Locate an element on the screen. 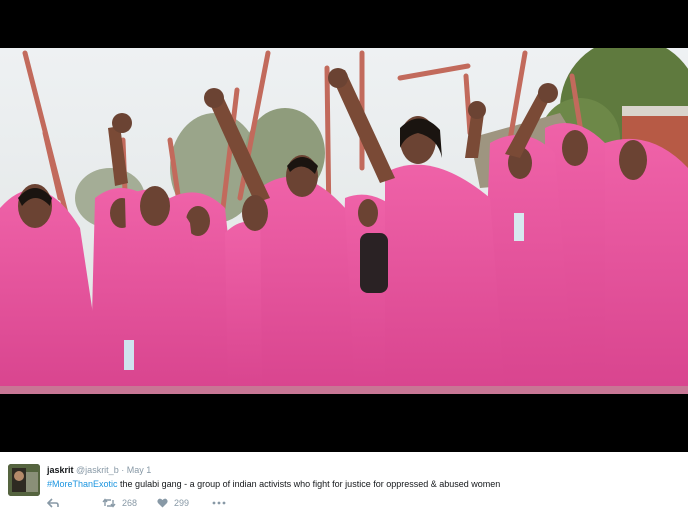 The width and height of the screenshot is (688, 524). avatar is located at coordinates (24, 480).